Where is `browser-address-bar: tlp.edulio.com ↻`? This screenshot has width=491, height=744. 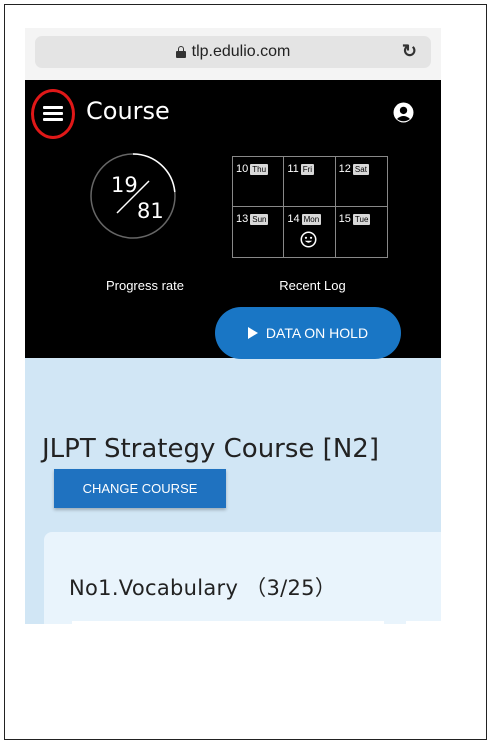
browser-address-bar: tlp.edulio.com ↻ is located at coordinates (233, 54).